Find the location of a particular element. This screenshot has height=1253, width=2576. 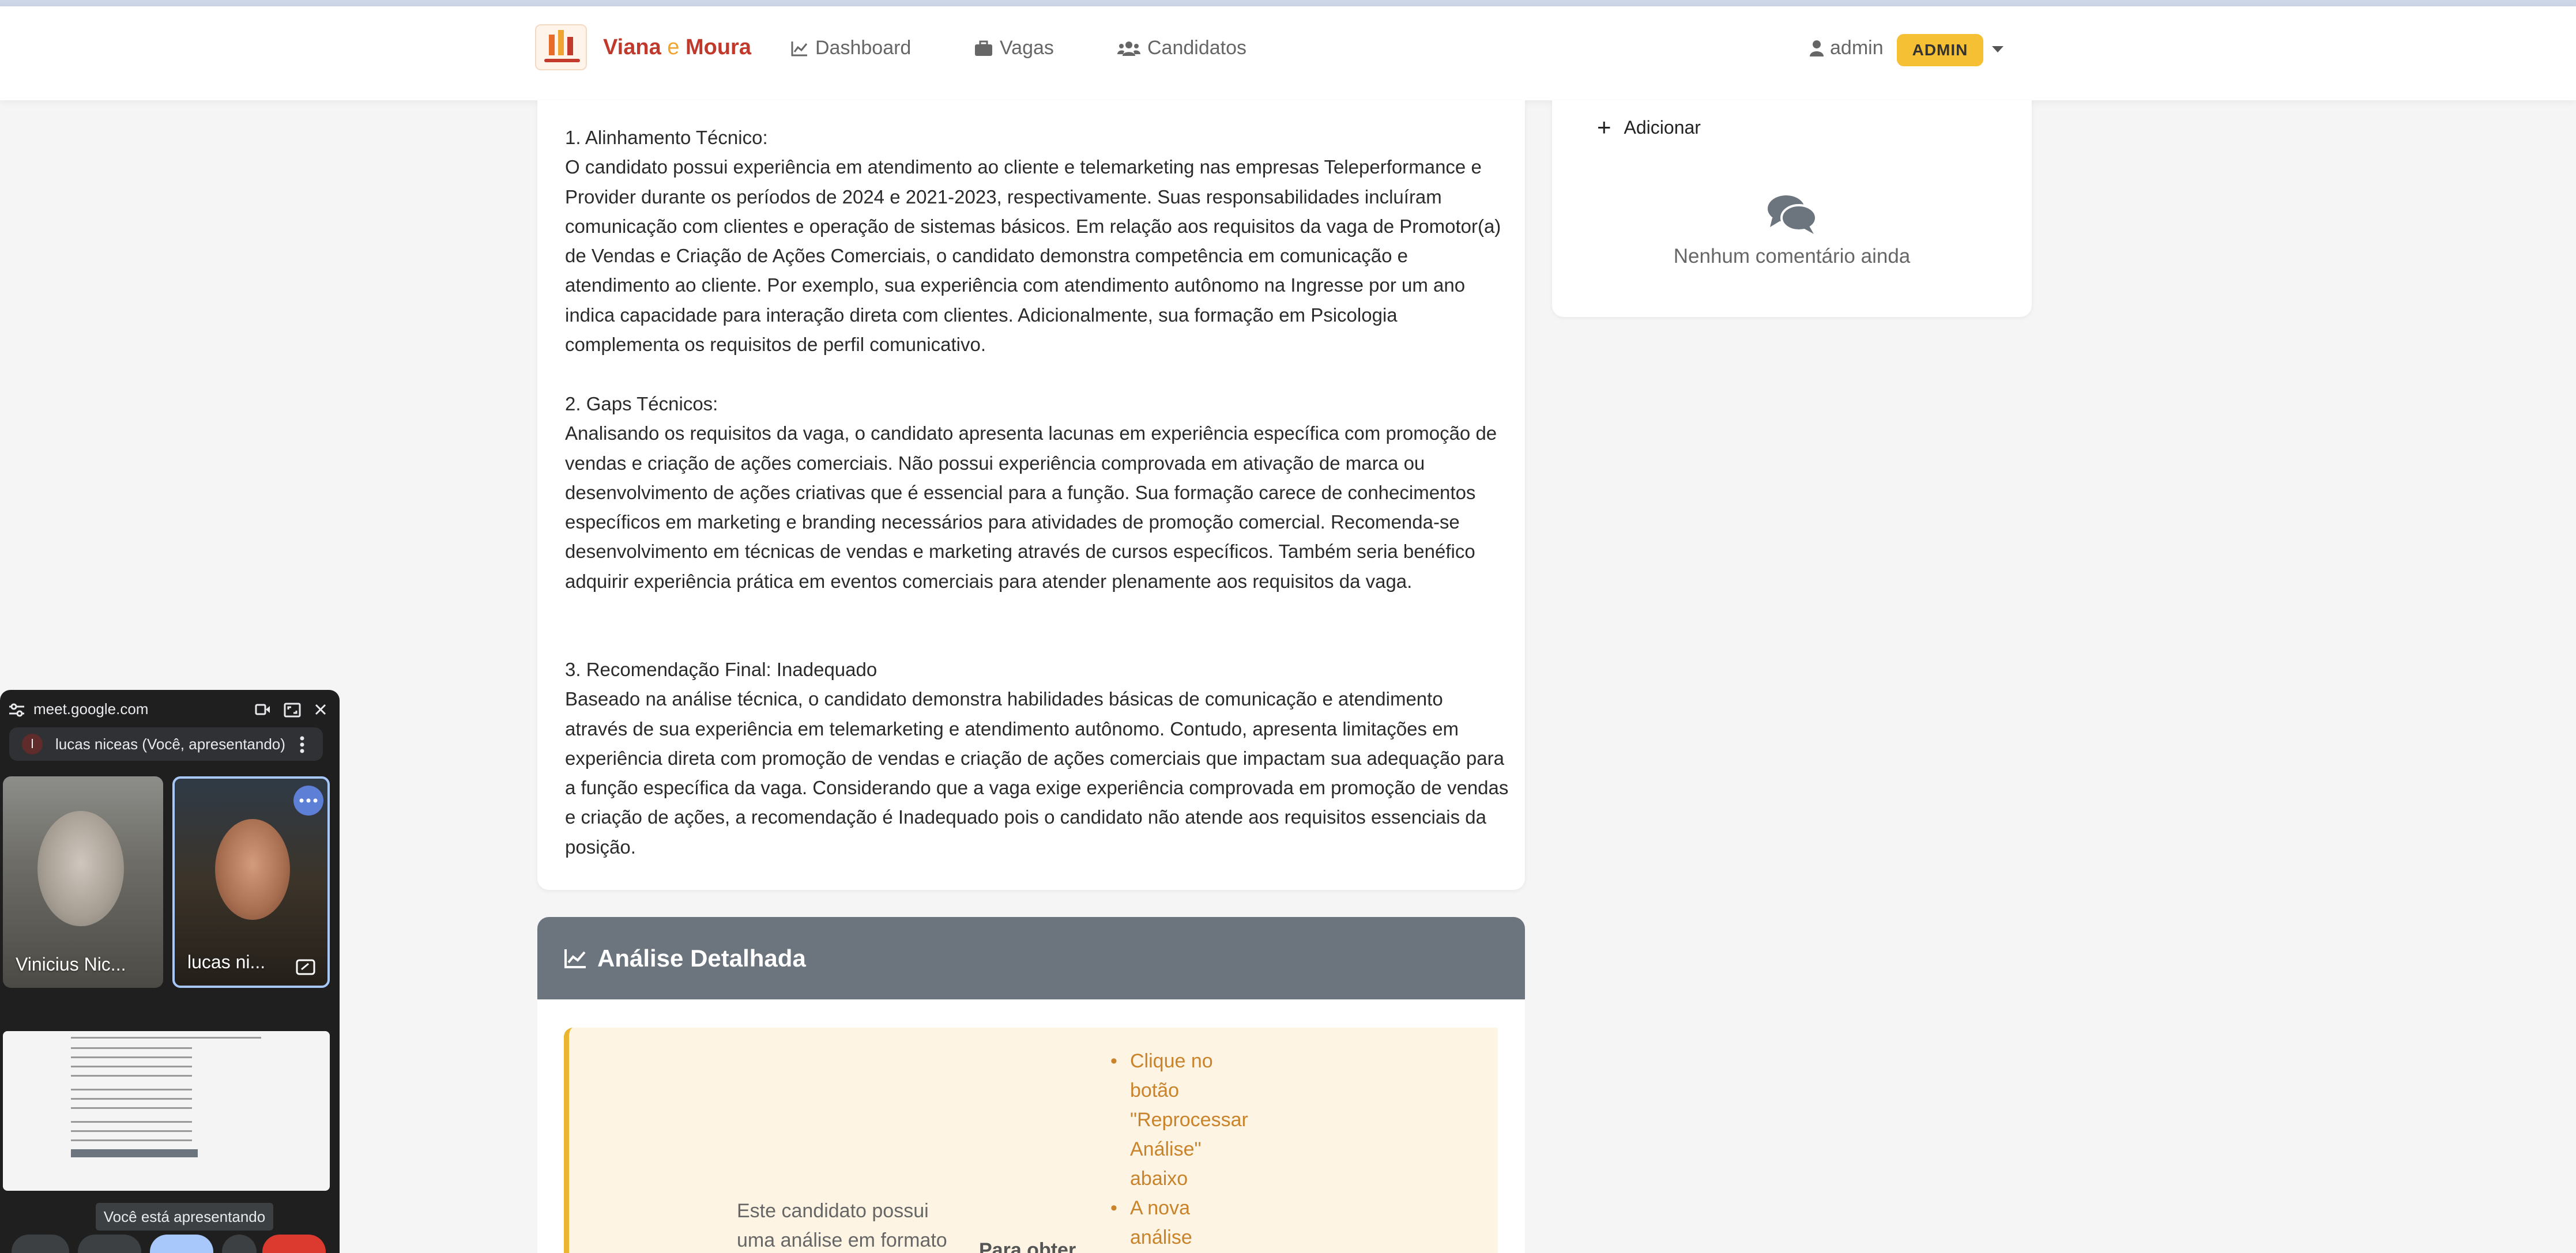

meet-url: meet.google.com is located at coordinates (91, 709).